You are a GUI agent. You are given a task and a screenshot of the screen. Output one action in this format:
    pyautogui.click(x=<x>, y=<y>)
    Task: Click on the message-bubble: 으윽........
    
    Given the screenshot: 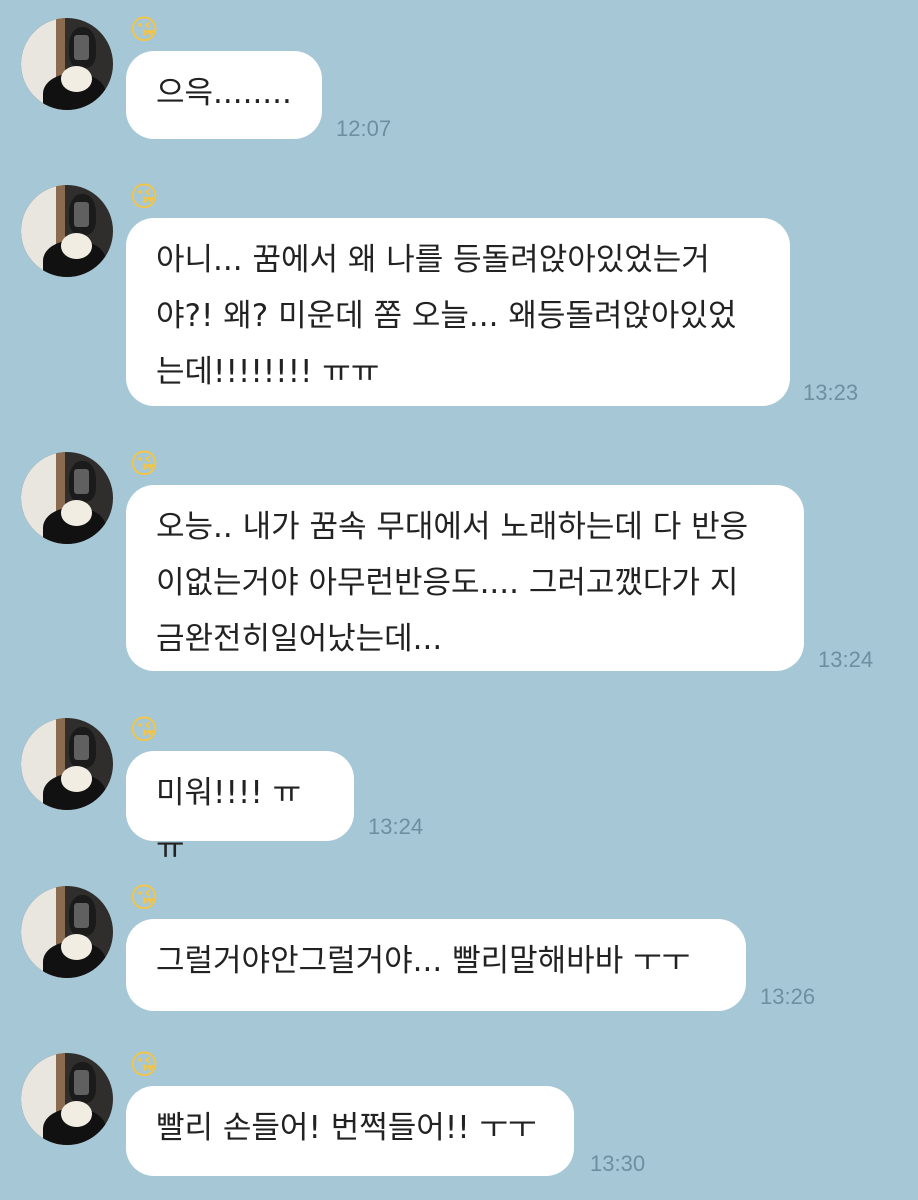 What is the action you would take?
    pyautogui.click(x=224, y=95)
    